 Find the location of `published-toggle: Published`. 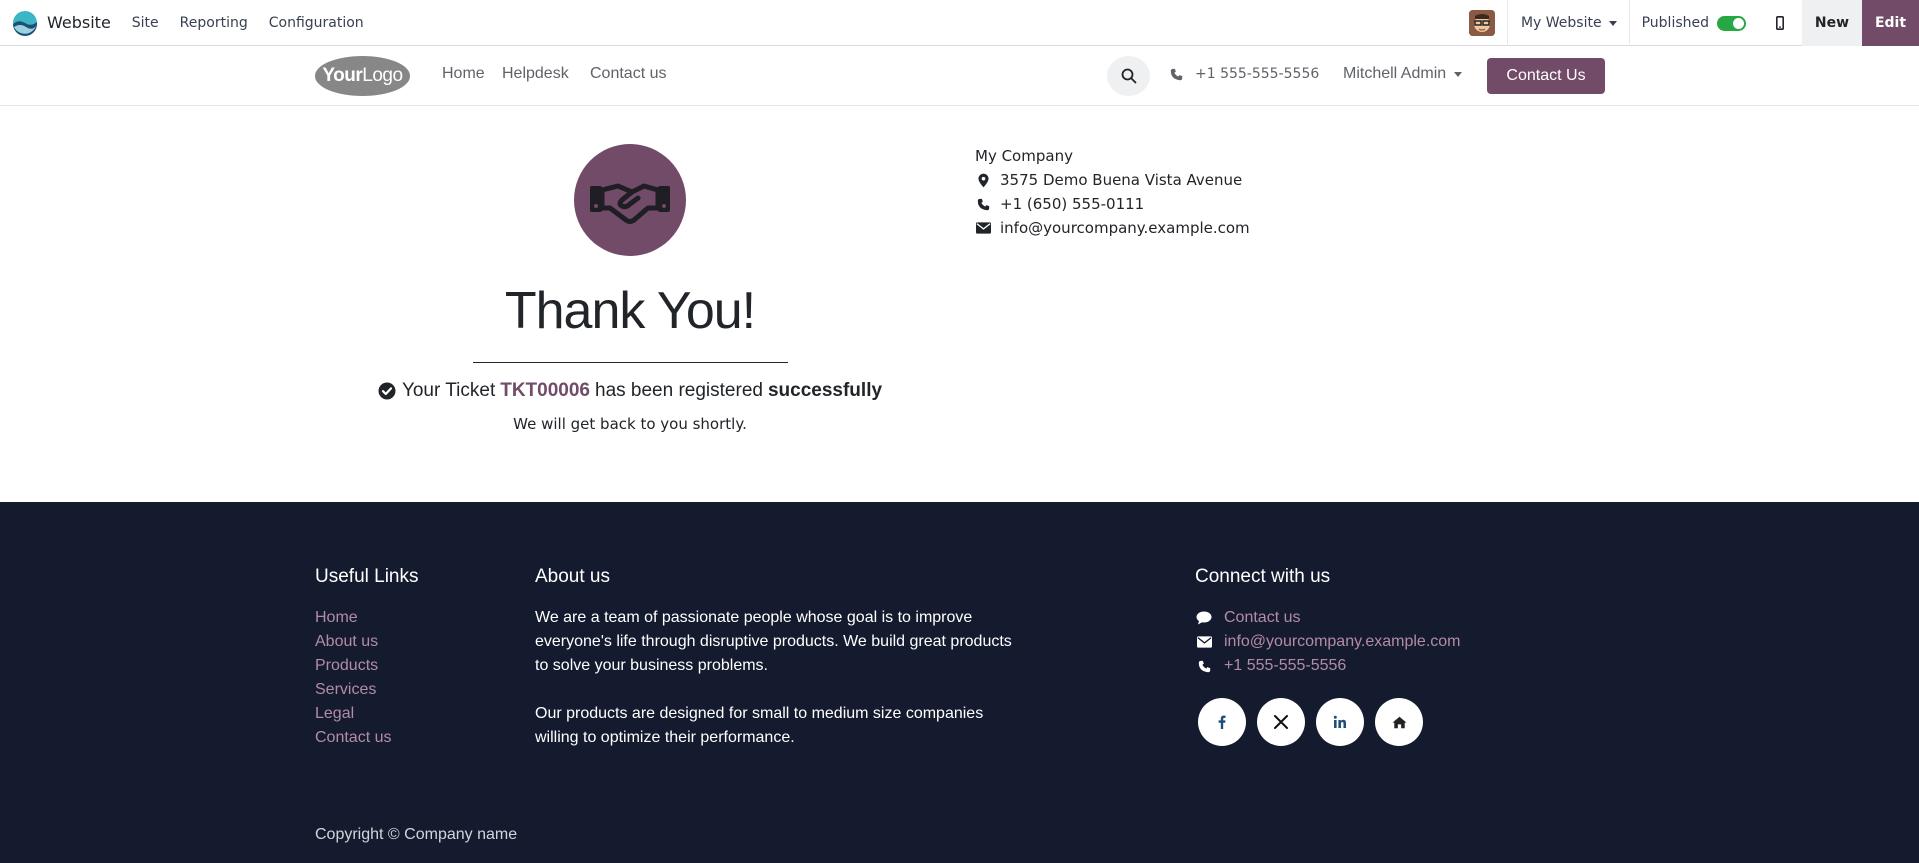

published-toggle: Published is located at coordinates (1694, 23).